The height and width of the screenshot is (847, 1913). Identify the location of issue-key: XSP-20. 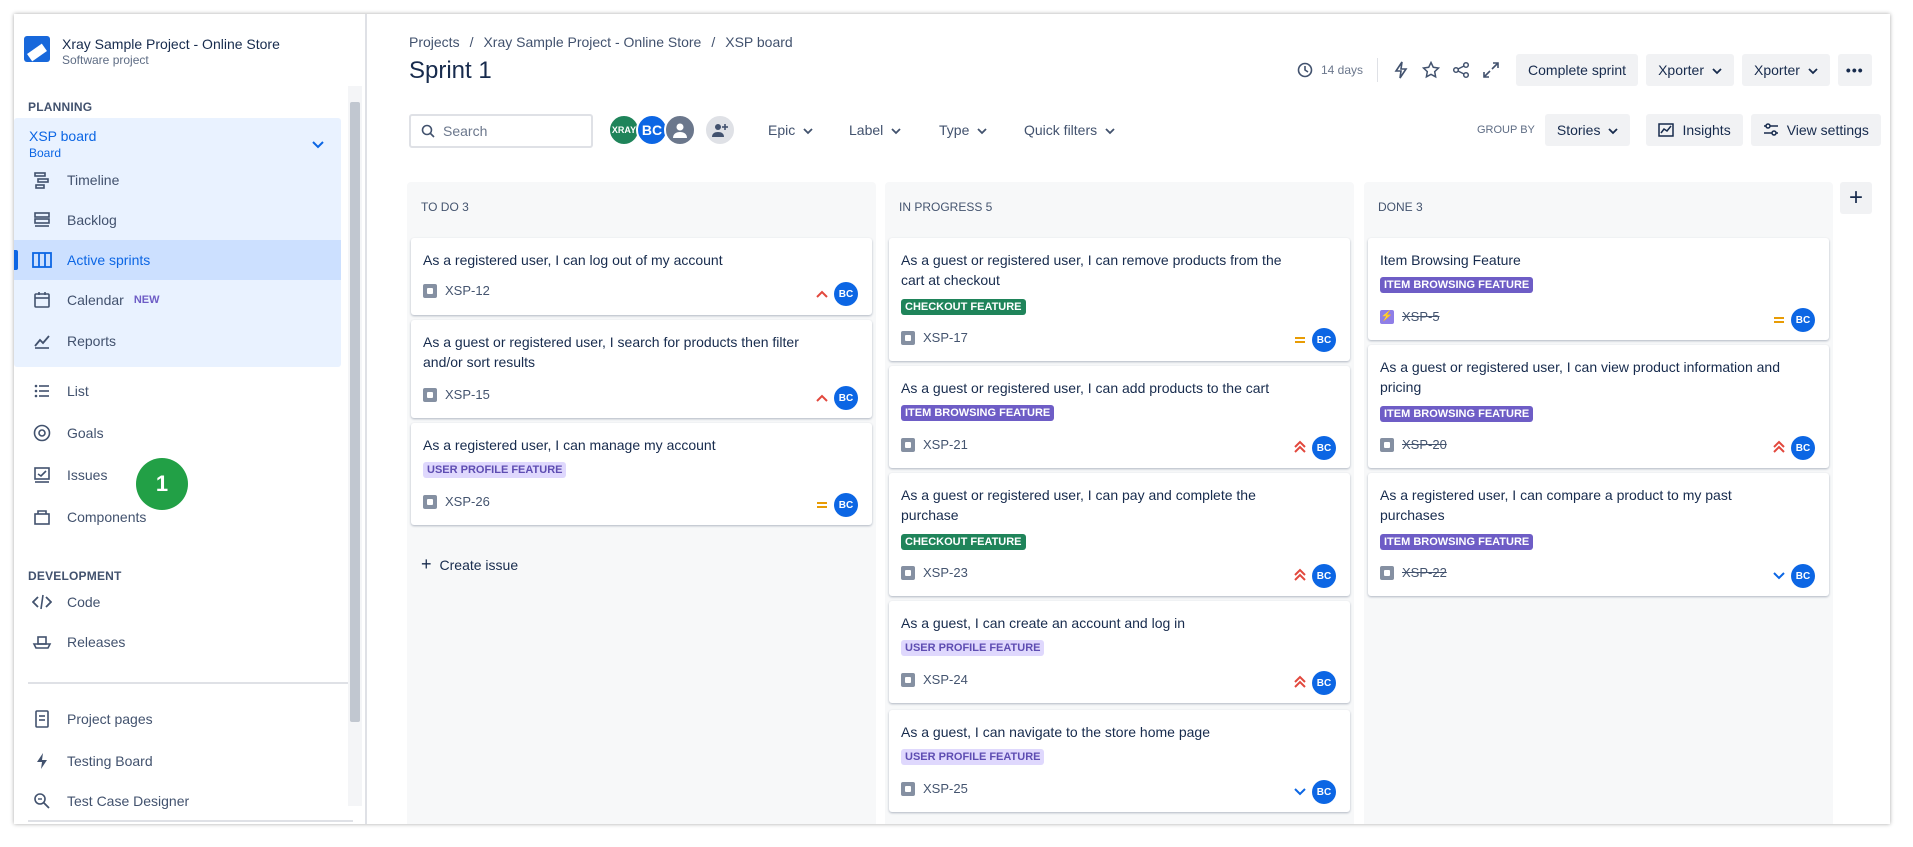
(1413, 444).